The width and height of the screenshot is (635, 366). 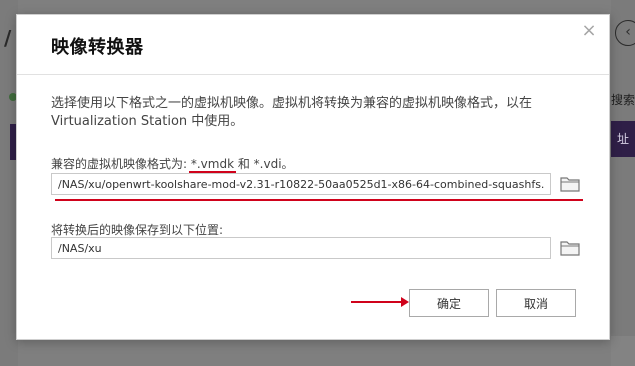 What do you see at coordinates (622, 100) in the screenshot?
I see `background-search-label: 搜索` at bounding box center [622, 100].